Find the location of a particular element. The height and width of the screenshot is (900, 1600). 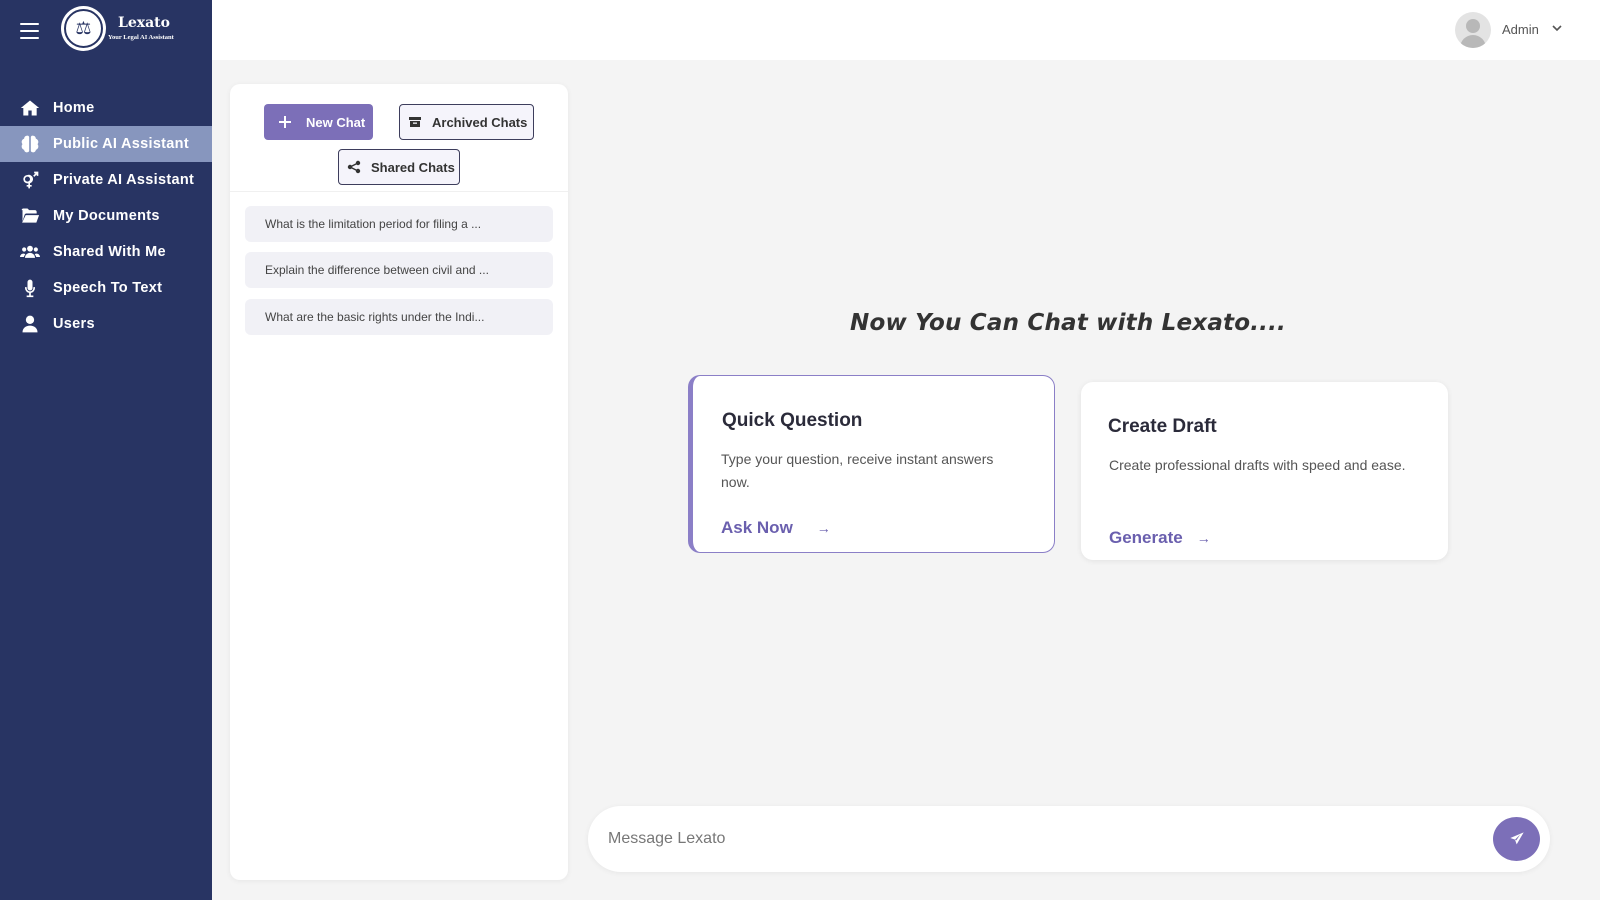

chat-panel-actions: New Chat Archived Chats Shared Chats is located at coordinates (399, 138).